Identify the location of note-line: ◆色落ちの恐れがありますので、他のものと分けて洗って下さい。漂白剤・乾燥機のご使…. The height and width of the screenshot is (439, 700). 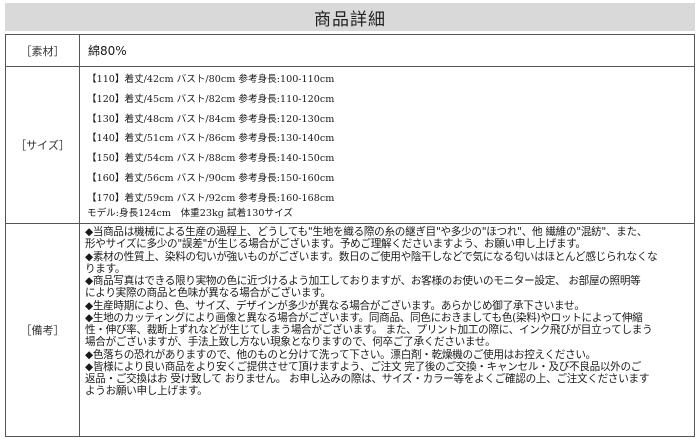
(340, 354).